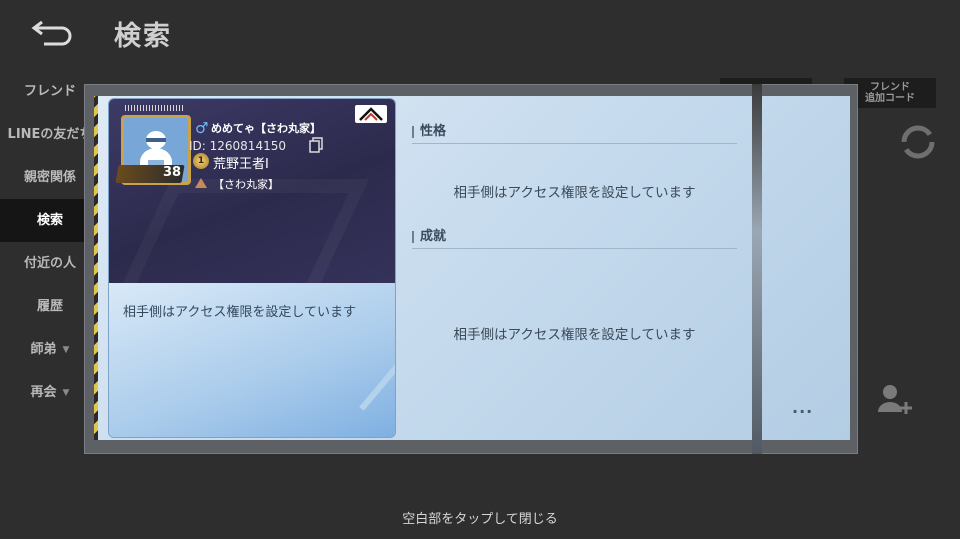 The height and width of the screenshot is (539, 960). What do you see at coordinates (574, 335) in the screenshot?
I see `section-message-achievements: 相手側はアクセス権限を設定しています` at bounding box center [574, 335].